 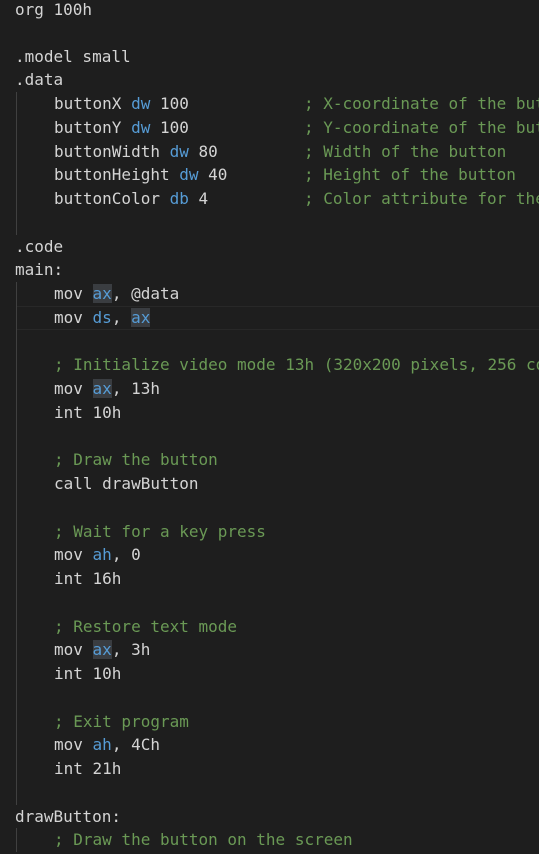 What do you see at coordinates (269, 57) in the screenshot?
I see `code-line: .model small` at bounding box center [269, 57].